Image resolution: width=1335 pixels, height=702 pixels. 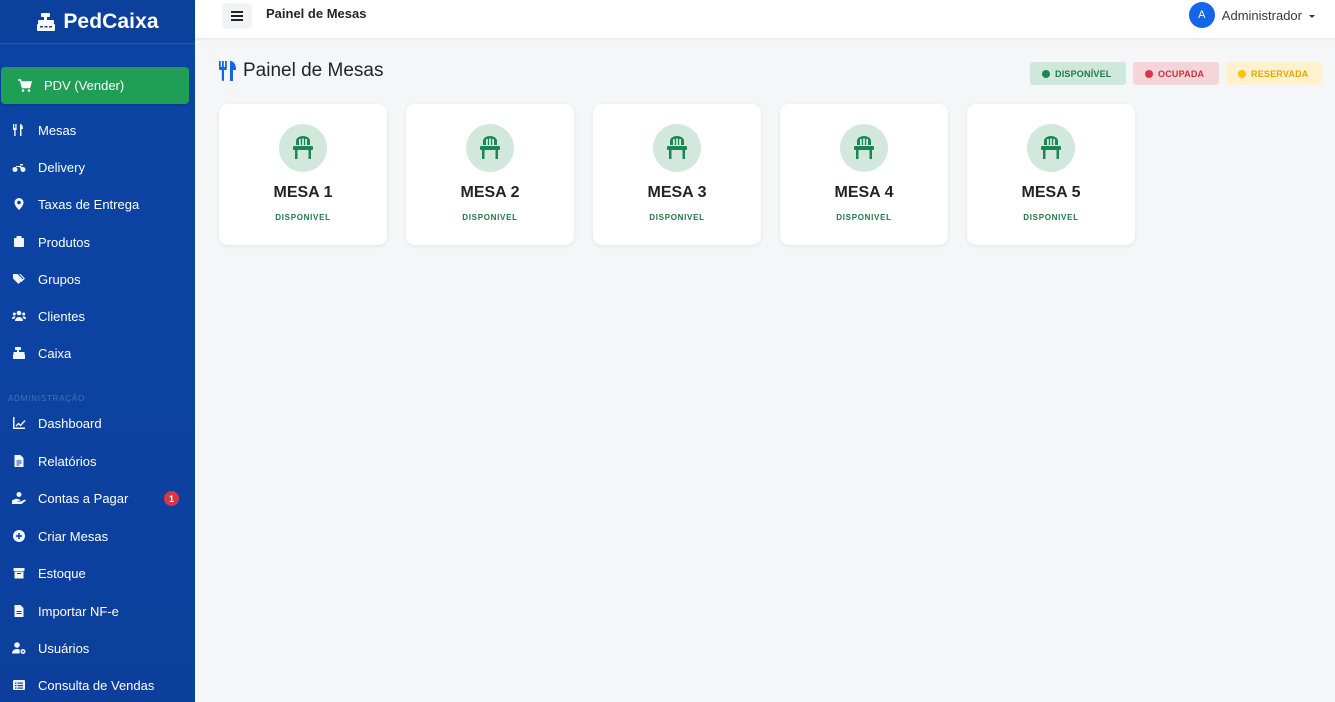 I want to click on topbar-title: Painel de Mesas, so click(x=316, y=13).